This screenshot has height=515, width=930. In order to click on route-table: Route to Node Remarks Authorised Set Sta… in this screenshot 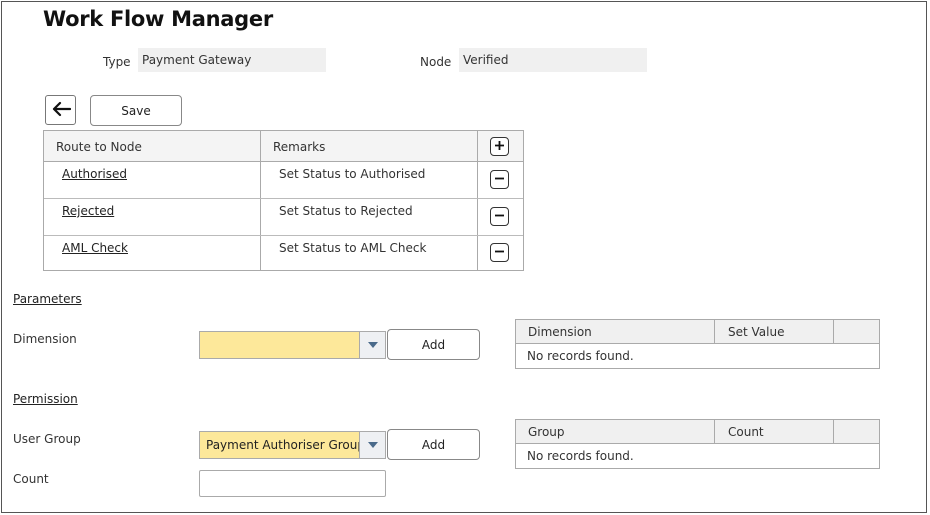, I will do `click(283, 200)`.